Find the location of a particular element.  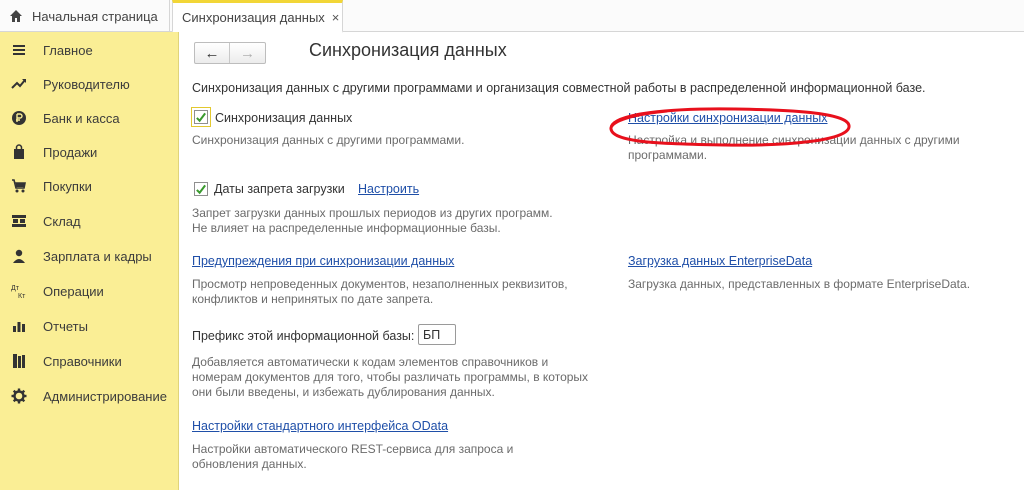

sync-settings-link: Настройки синхронизации данных is located at coordinates (728, 118).